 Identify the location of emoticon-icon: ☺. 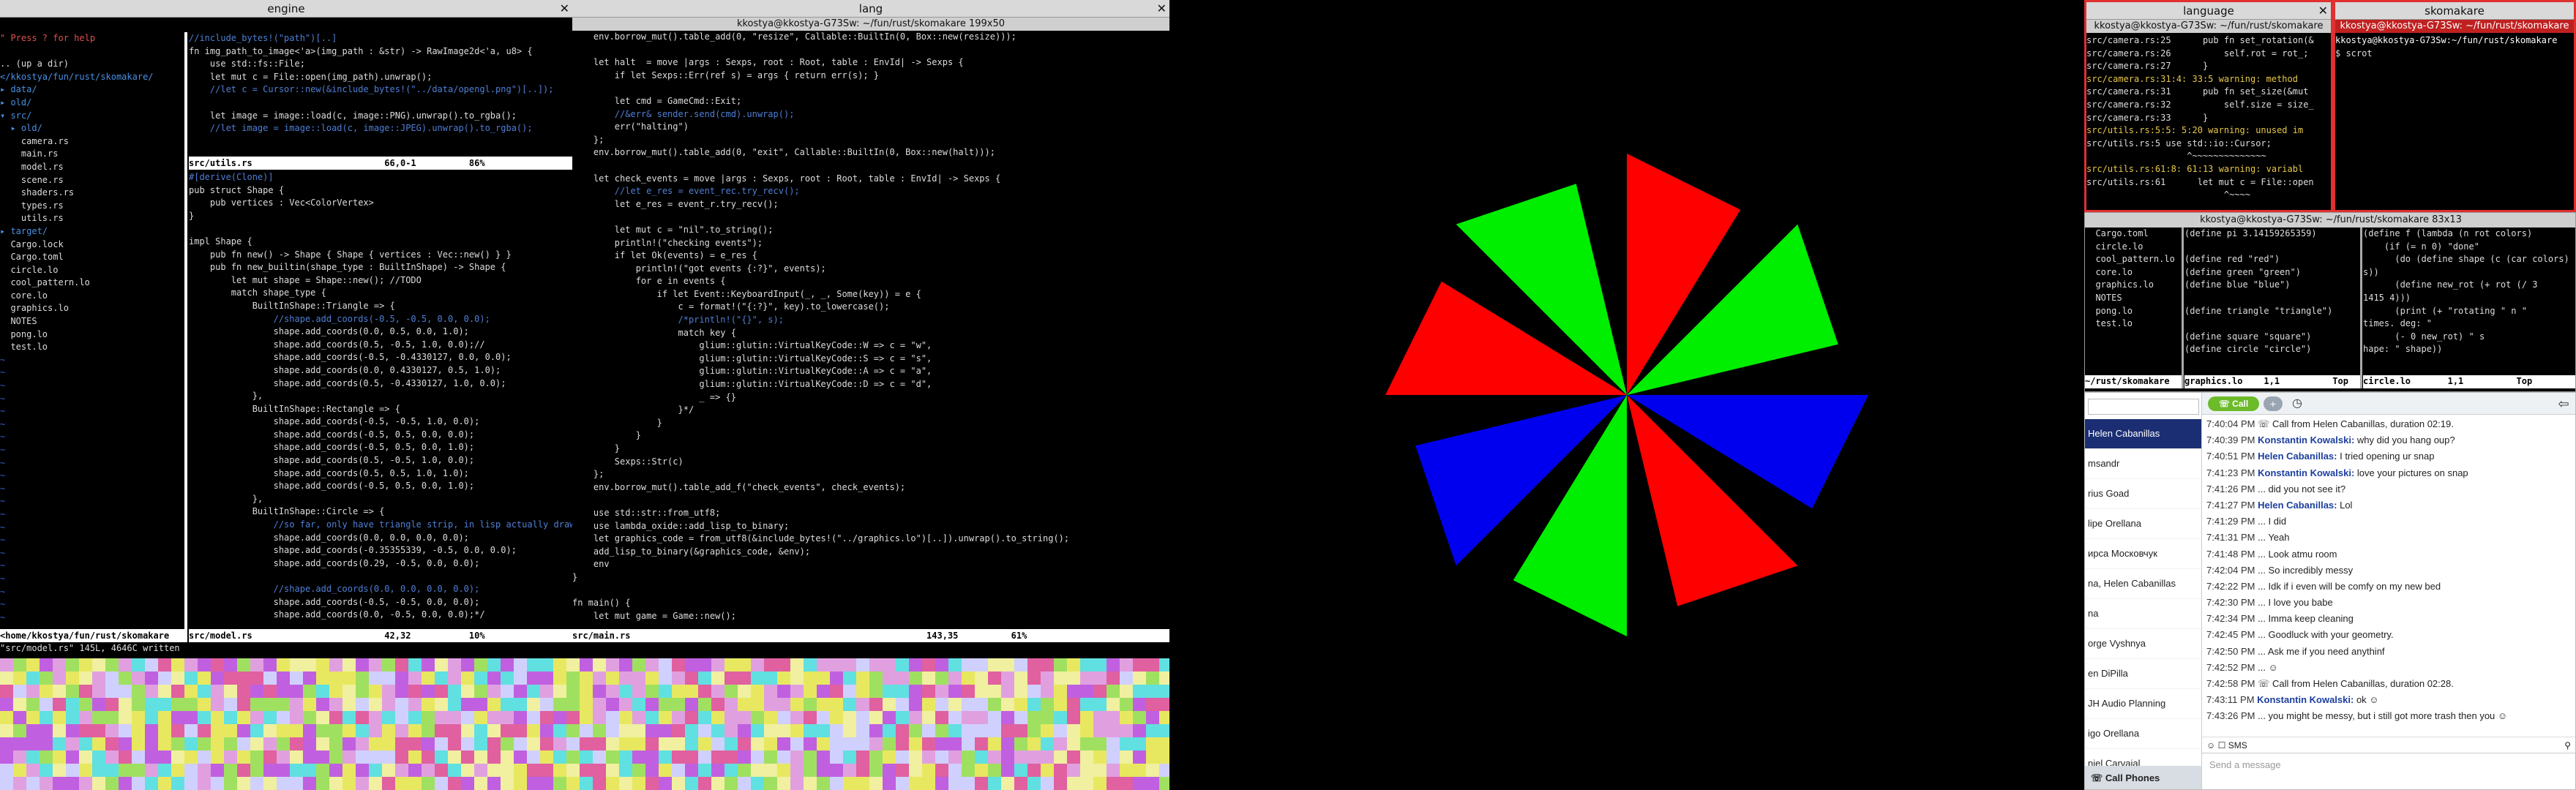
(2210, 745).